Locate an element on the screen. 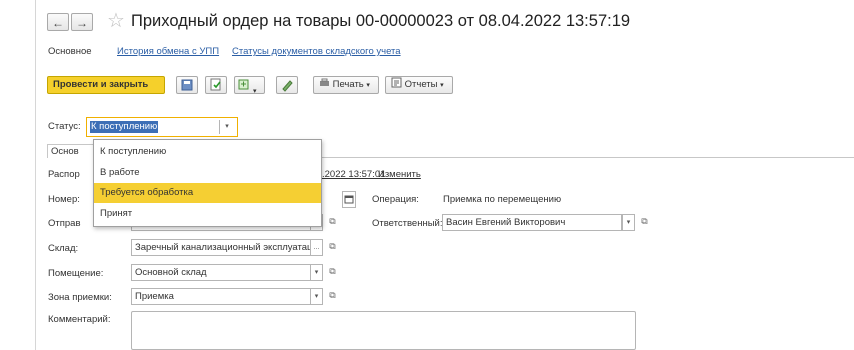 The image size is (854, 350). print-label: Печать is located at coordinates (348, 84).